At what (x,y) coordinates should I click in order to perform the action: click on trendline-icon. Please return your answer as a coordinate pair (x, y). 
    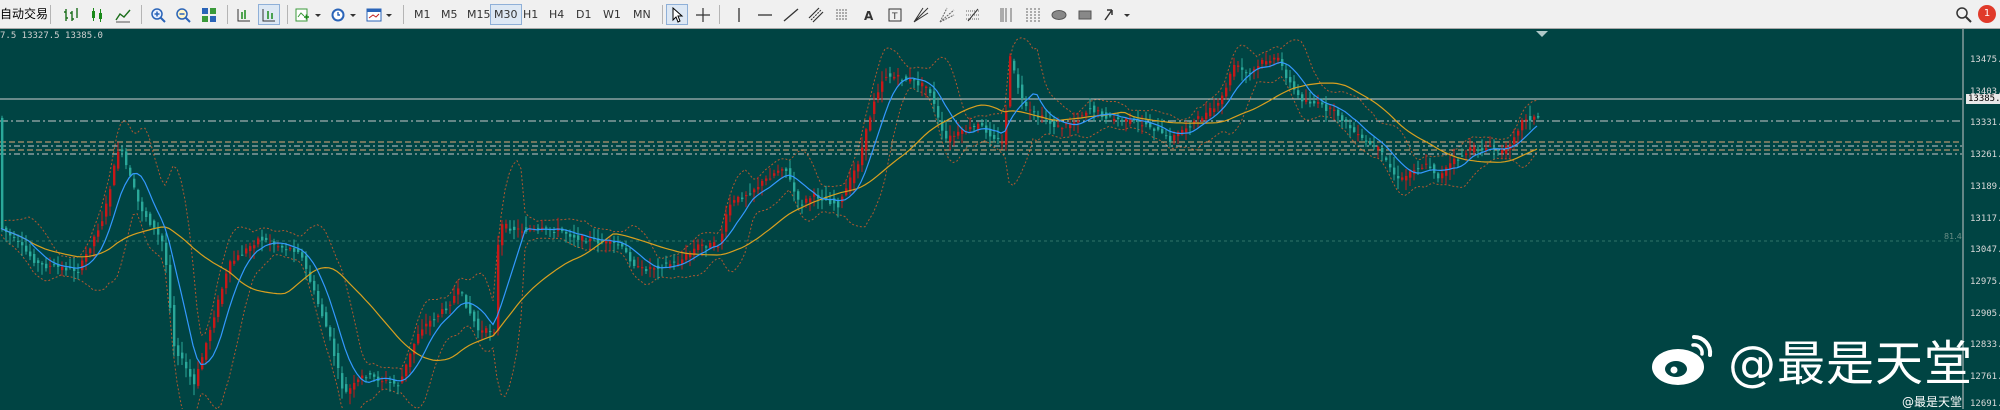
    Looking at the image, I should click on (791, 14).